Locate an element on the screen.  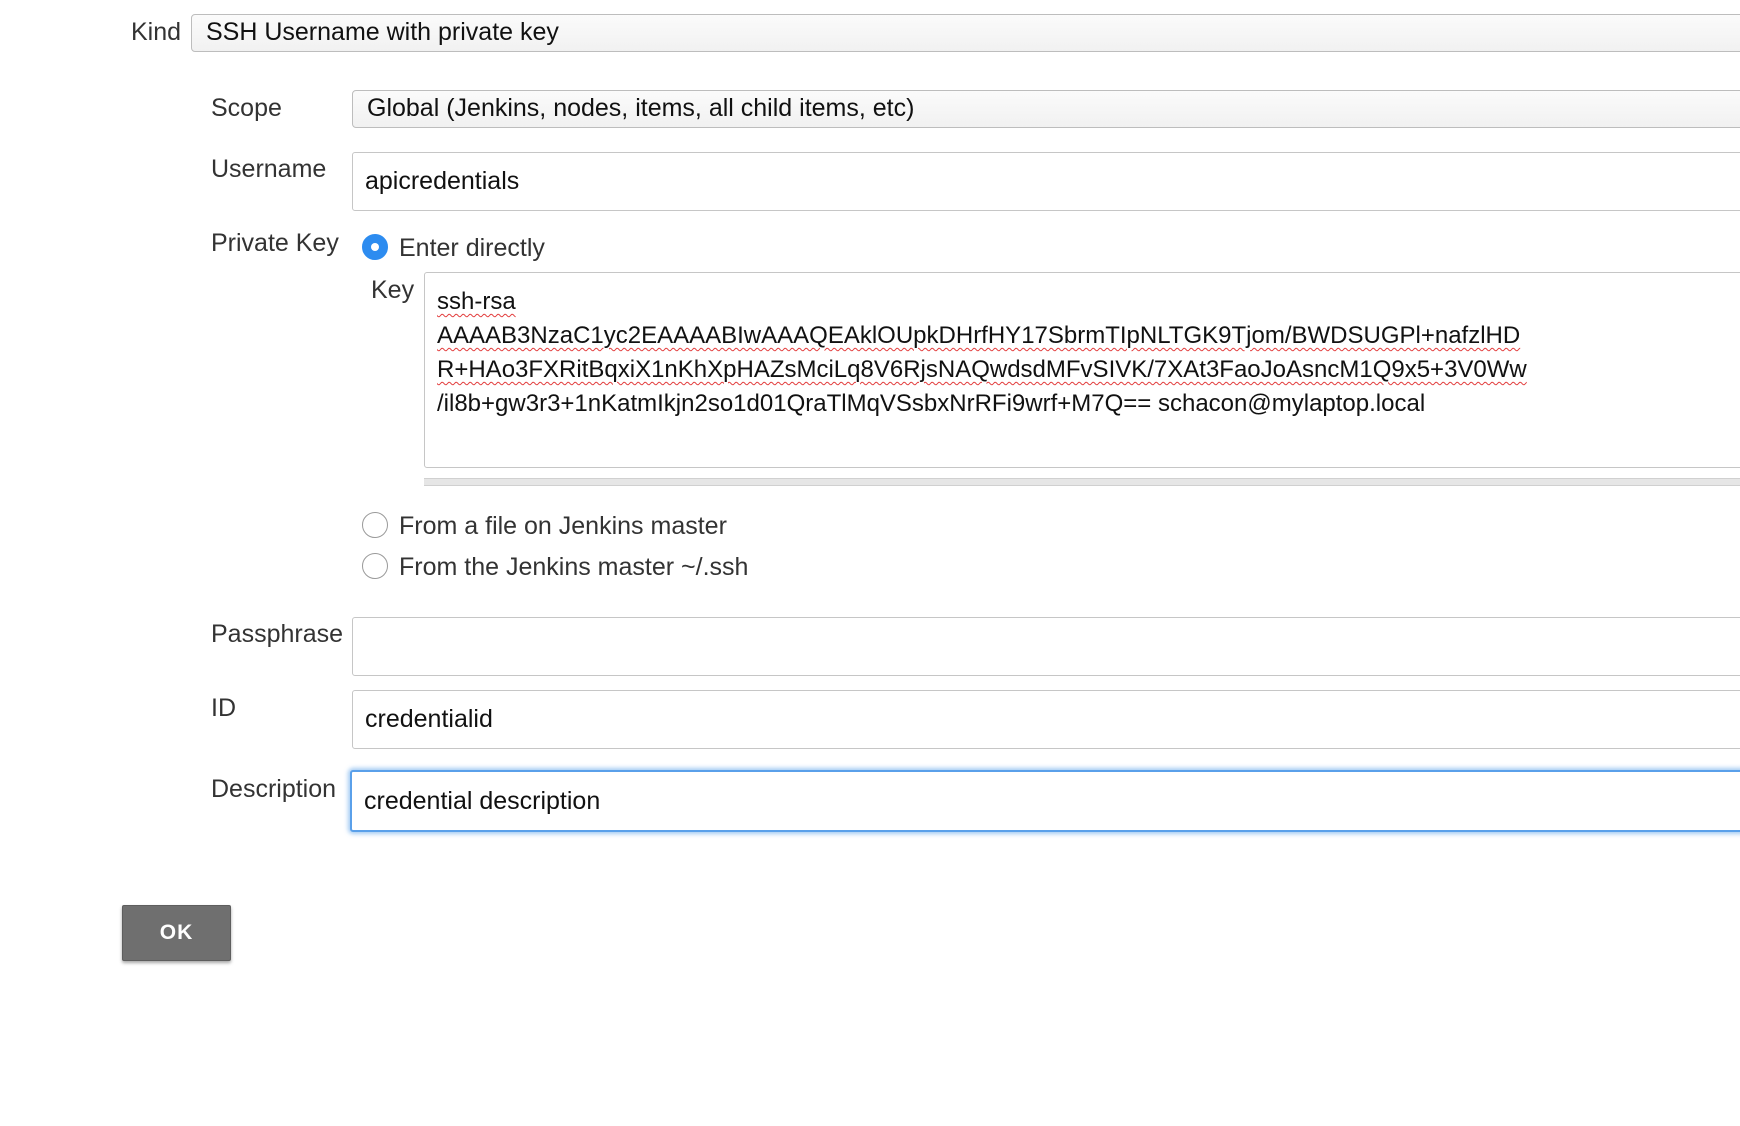
username-label: Username is located at coordinates (269, 169).